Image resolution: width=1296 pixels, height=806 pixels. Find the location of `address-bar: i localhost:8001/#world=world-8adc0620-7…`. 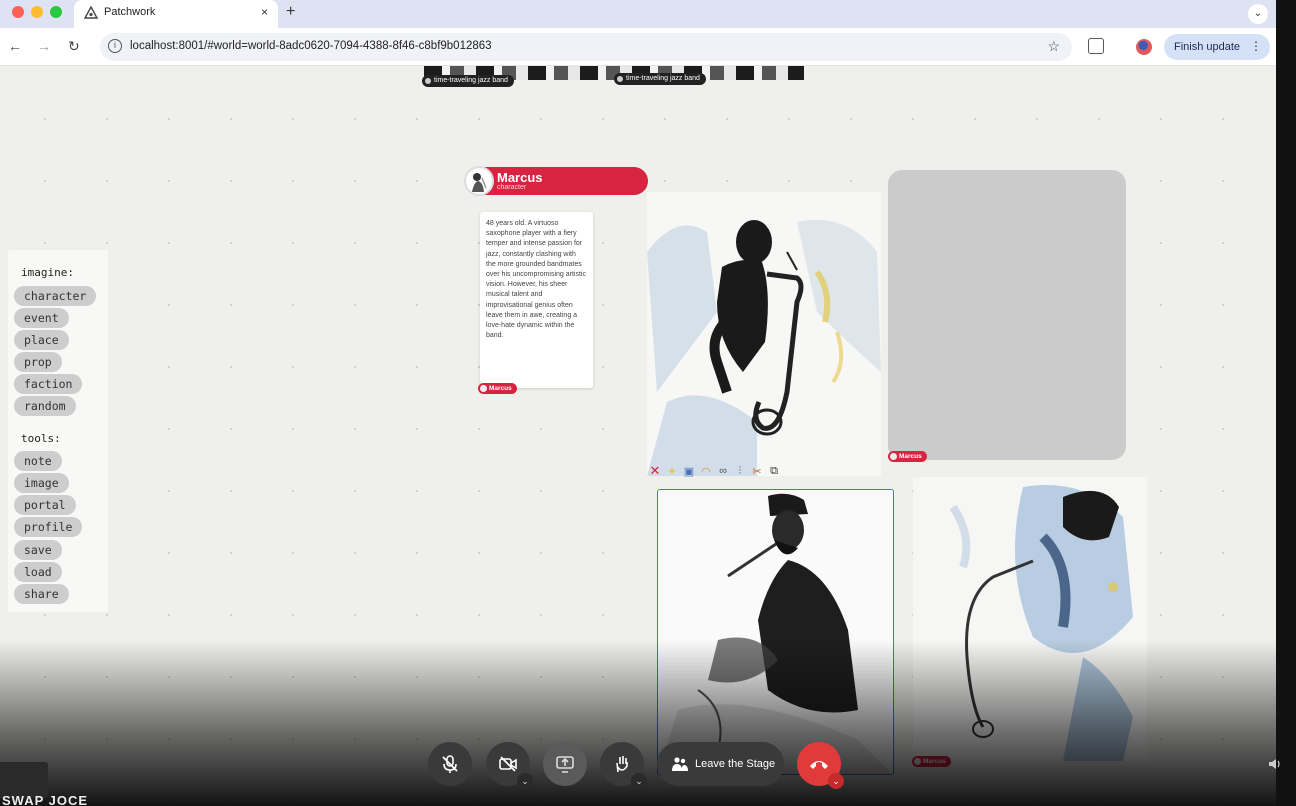

address-bar: i localhost:8001/#world=world-8adc0620-7… is located at coordinates (586, 47).